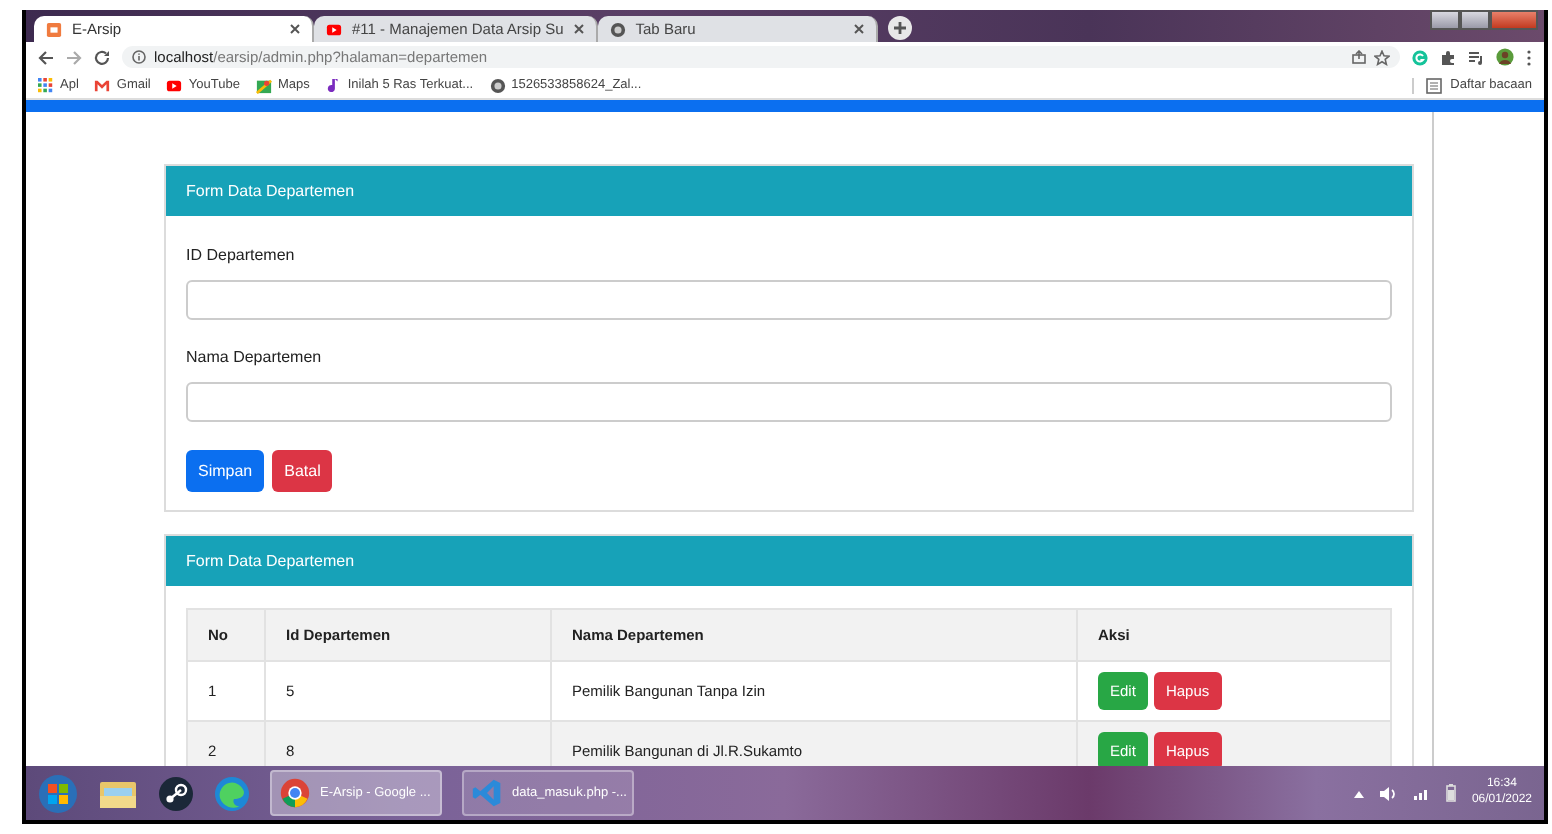 Image resolution: width=1552 pixels, height=834 pixels. What do you see at coordinates (333, 85) in the screenshot?
I see `music-note-icon` at bounding box center [333, 85].